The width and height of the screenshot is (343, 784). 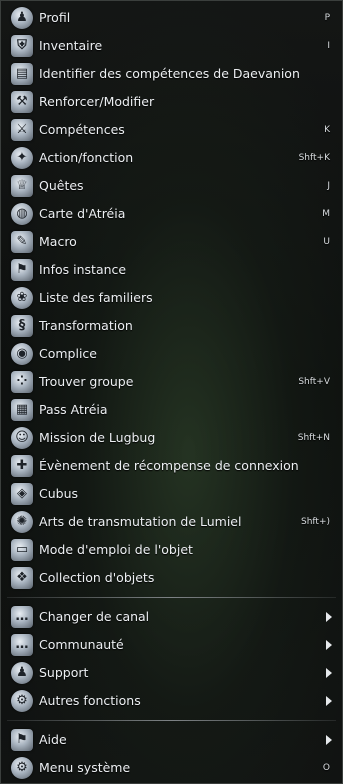 What do you see at coordinates (171, 438) in the screenshot?
I see `menu-item-mission-lugbug: ☺ Mission de Lugbug Shft+N` at bounding box center [171, 438].